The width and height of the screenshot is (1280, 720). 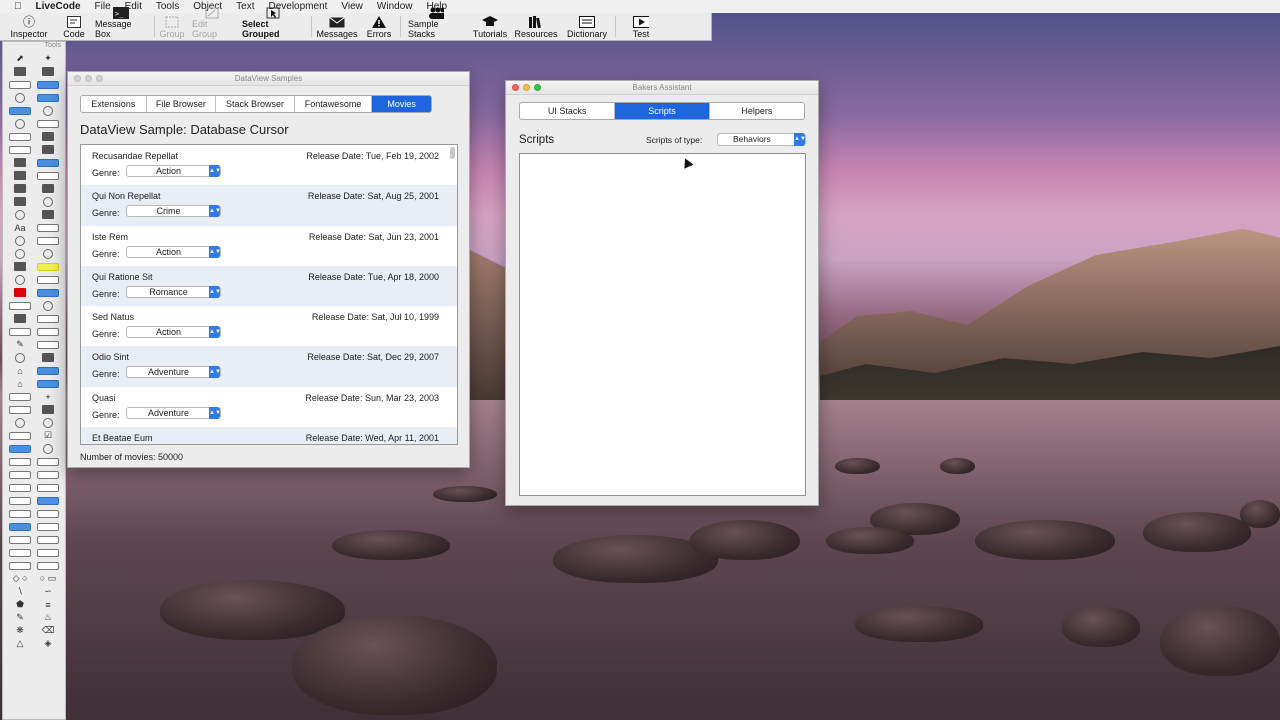 I want to click on pointer-tool-icon: ⬈, so click(x=20, y=58).